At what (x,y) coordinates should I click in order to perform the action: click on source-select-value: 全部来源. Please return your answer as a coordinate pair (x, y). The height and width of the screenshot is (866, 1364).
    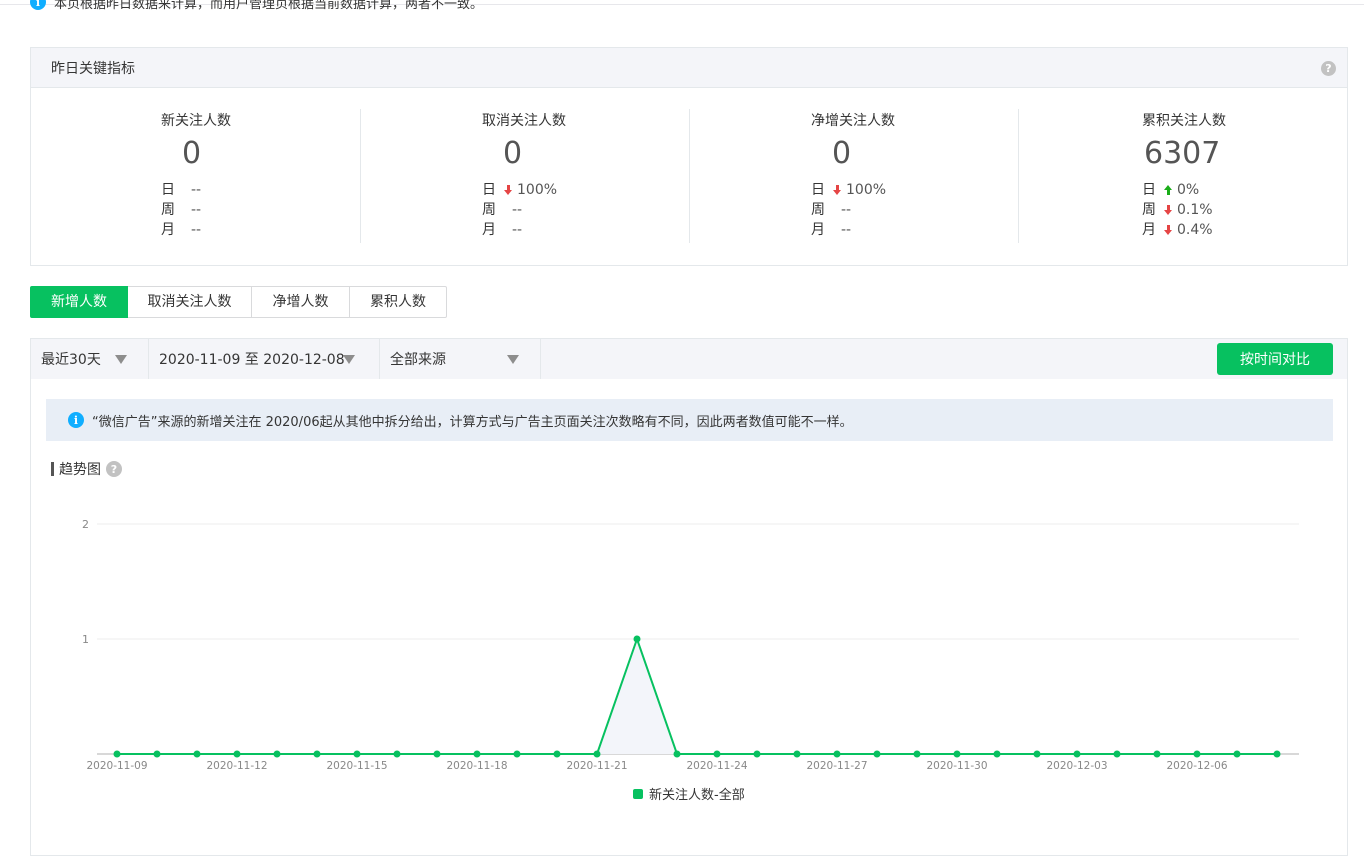
    Looking at the image, I should click on (418, 360).